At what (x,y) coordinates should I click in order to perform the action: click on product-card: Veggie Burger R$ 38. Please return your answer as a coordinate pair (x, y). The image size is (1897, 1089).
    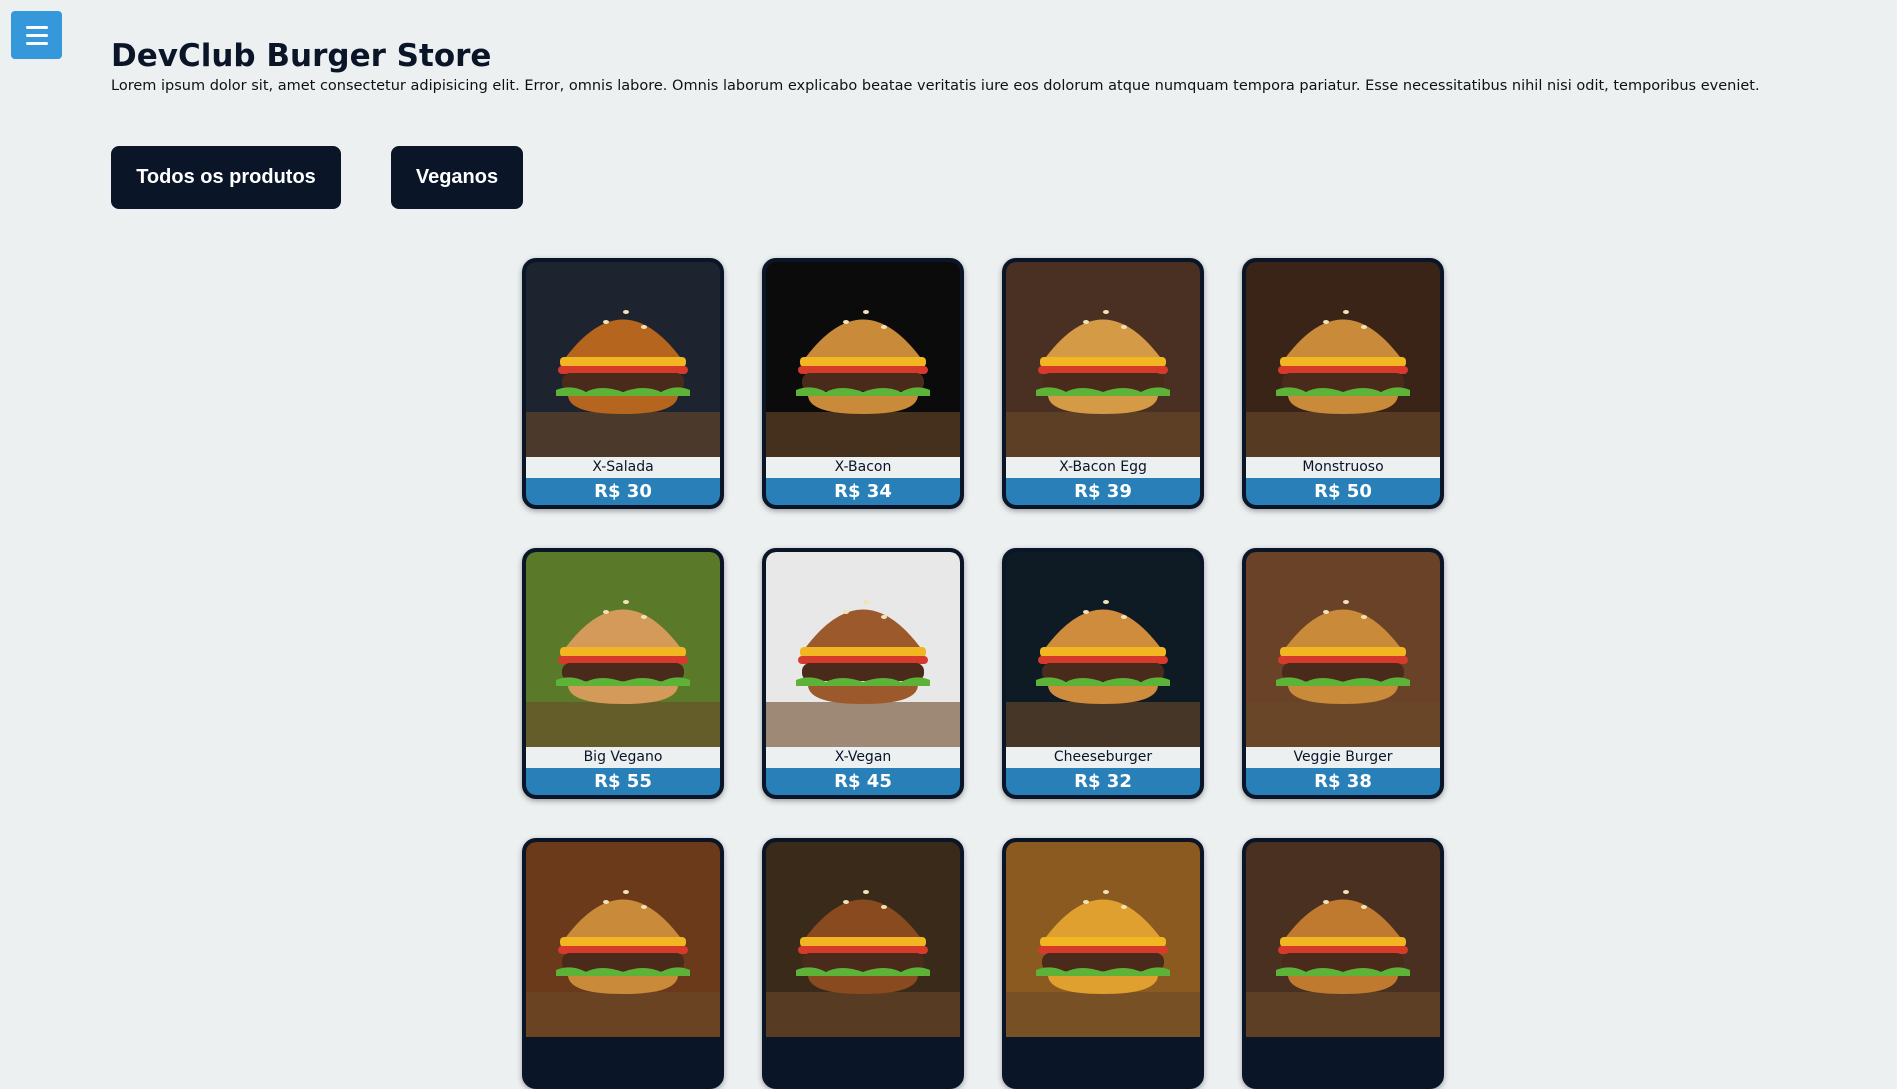
    Looking at the image, I should click on (1343, 673).